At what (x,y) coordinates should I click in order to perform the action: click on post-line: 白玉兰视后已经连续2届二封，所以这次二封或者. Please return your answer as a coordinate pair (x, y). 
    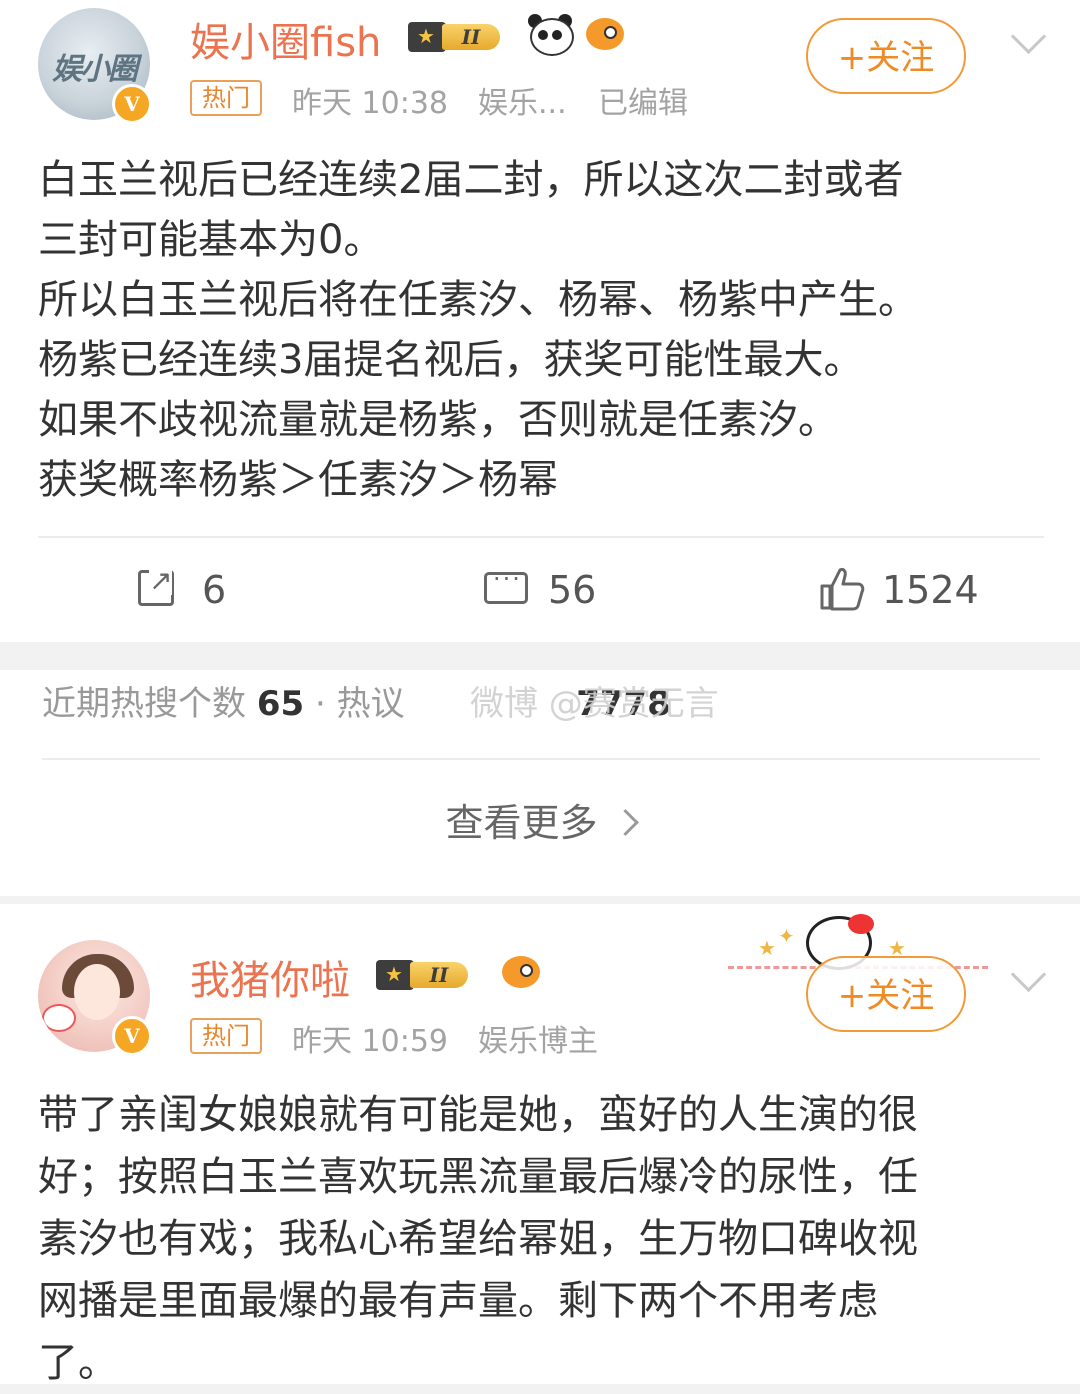
    Looking at the image, I should click on (471, 180).